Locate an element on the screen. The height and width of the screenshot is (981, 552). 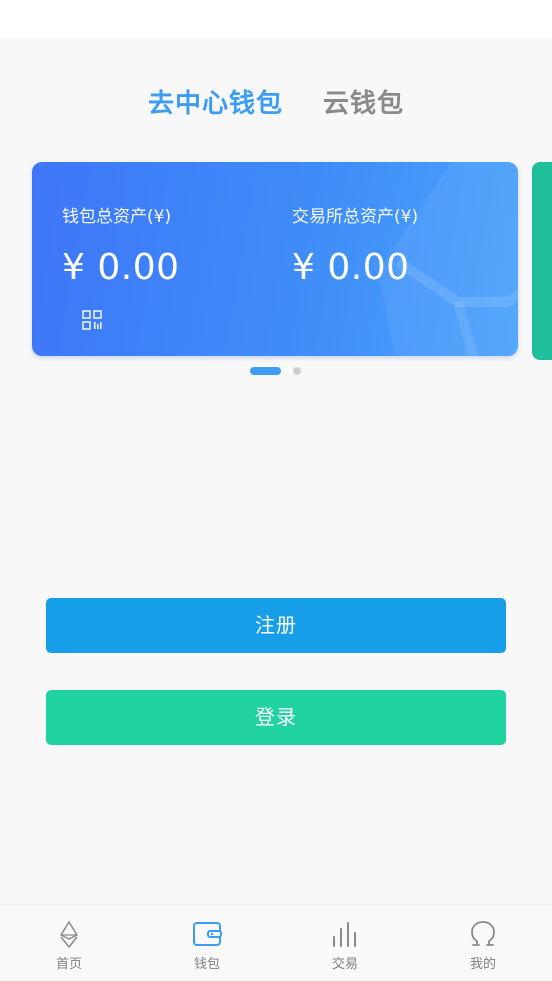
exchange-total-value: ¥ 0.00 is located at coordinates (351, 267).